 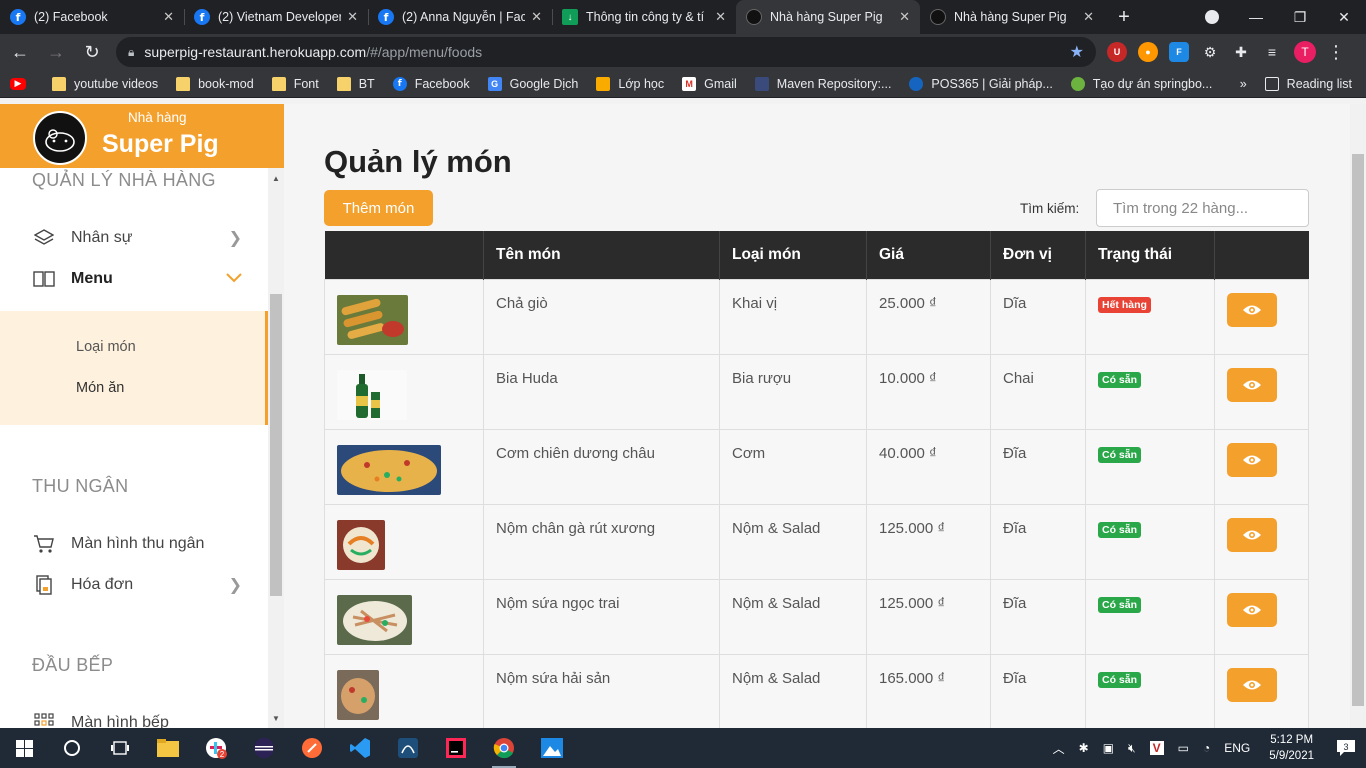 What do you see at coordinates (1150, 391) in the screenshot?
I see `status-cell: Có sẵn` at bounding box center [1150, 391].